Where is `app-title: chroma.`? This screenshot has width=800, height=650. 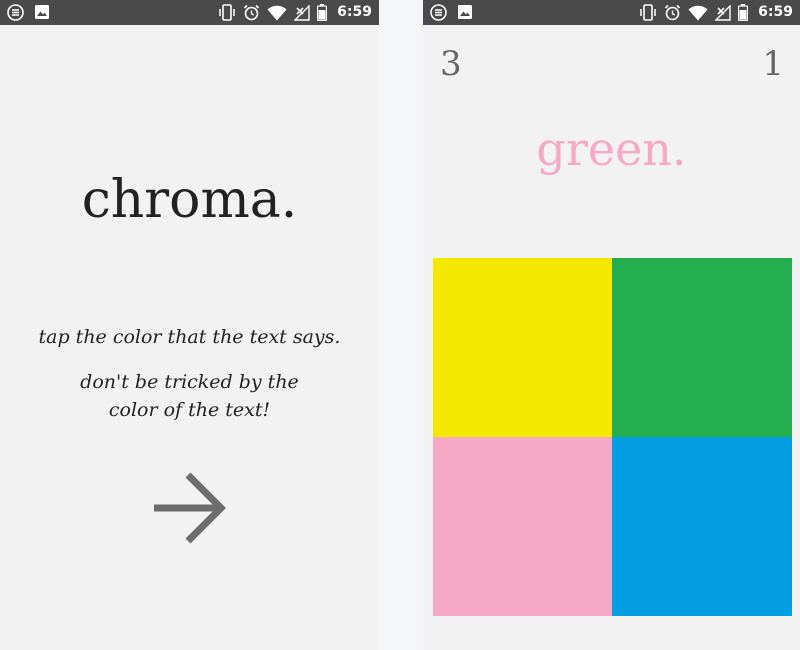 app-title: chroma. is located at coordinates (189, 200).